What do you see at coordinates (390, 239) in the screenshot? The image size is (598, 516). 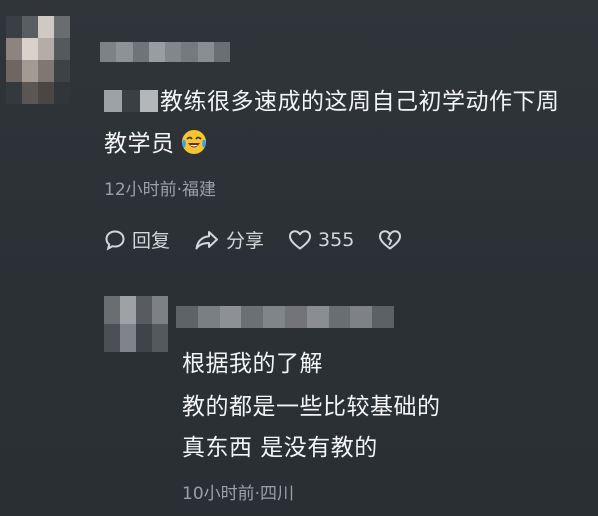 I see `broken-heart-icon` at bounding box center [390, 239].